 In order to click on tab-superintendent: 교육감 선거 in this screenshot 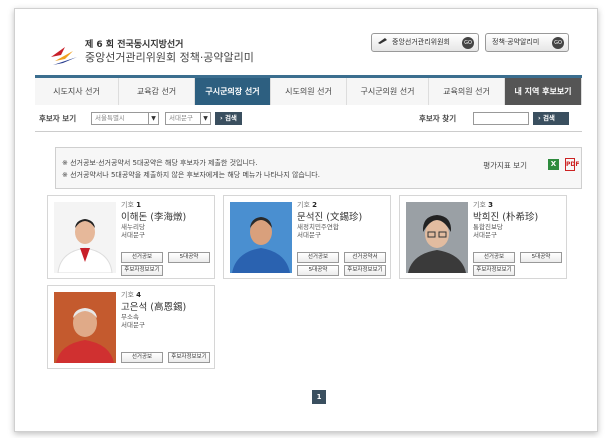, I will do `click(157, 91)`.